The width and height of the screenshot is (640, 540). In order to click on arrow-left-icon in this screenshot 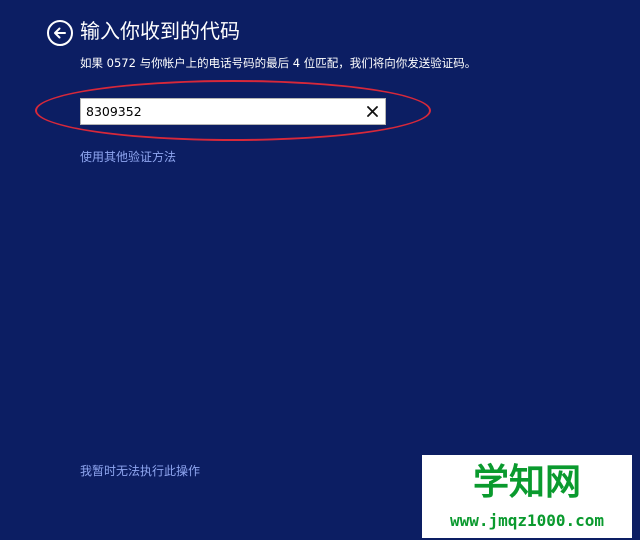, I will do `click(60, 33)`.